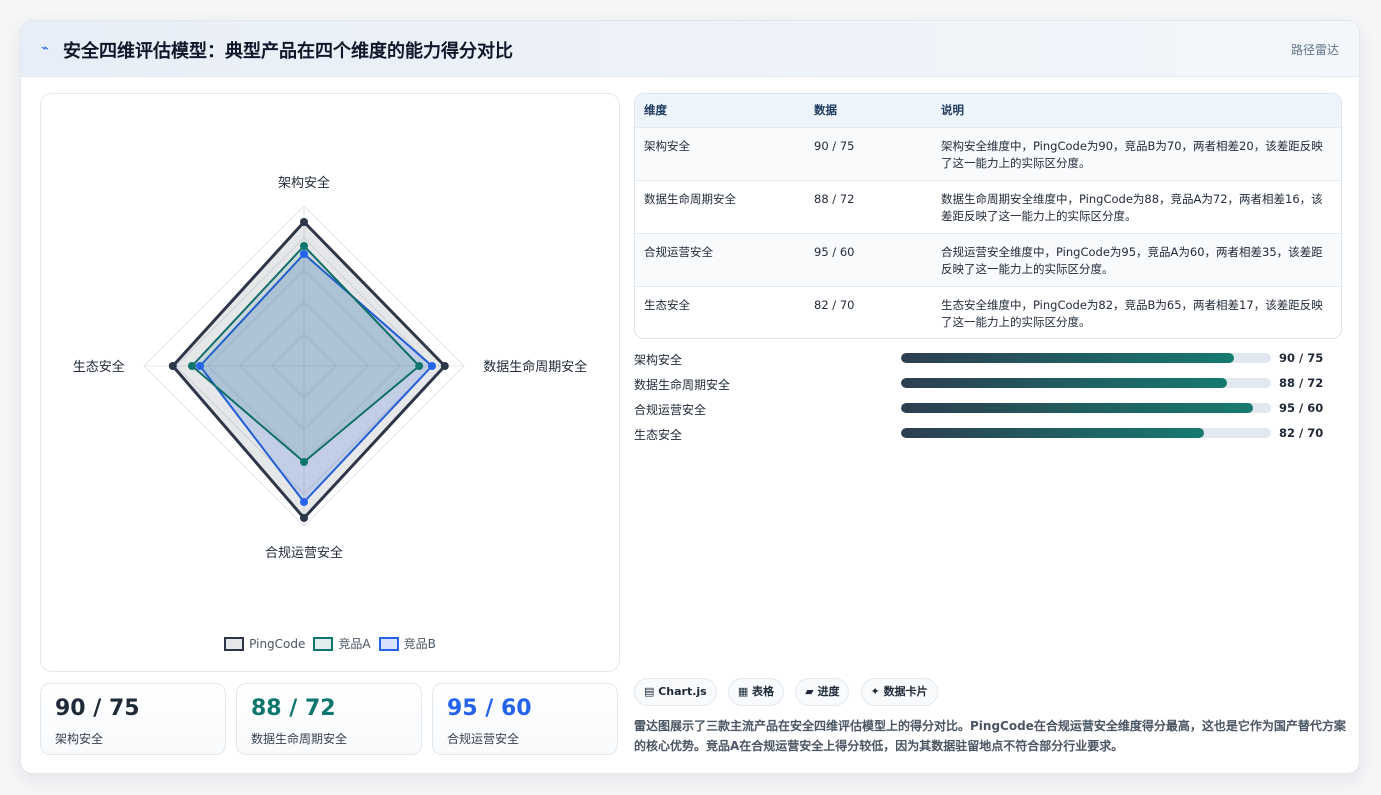  I want to click on table-header-row: 维度 数据 说明, so click(988, 110).